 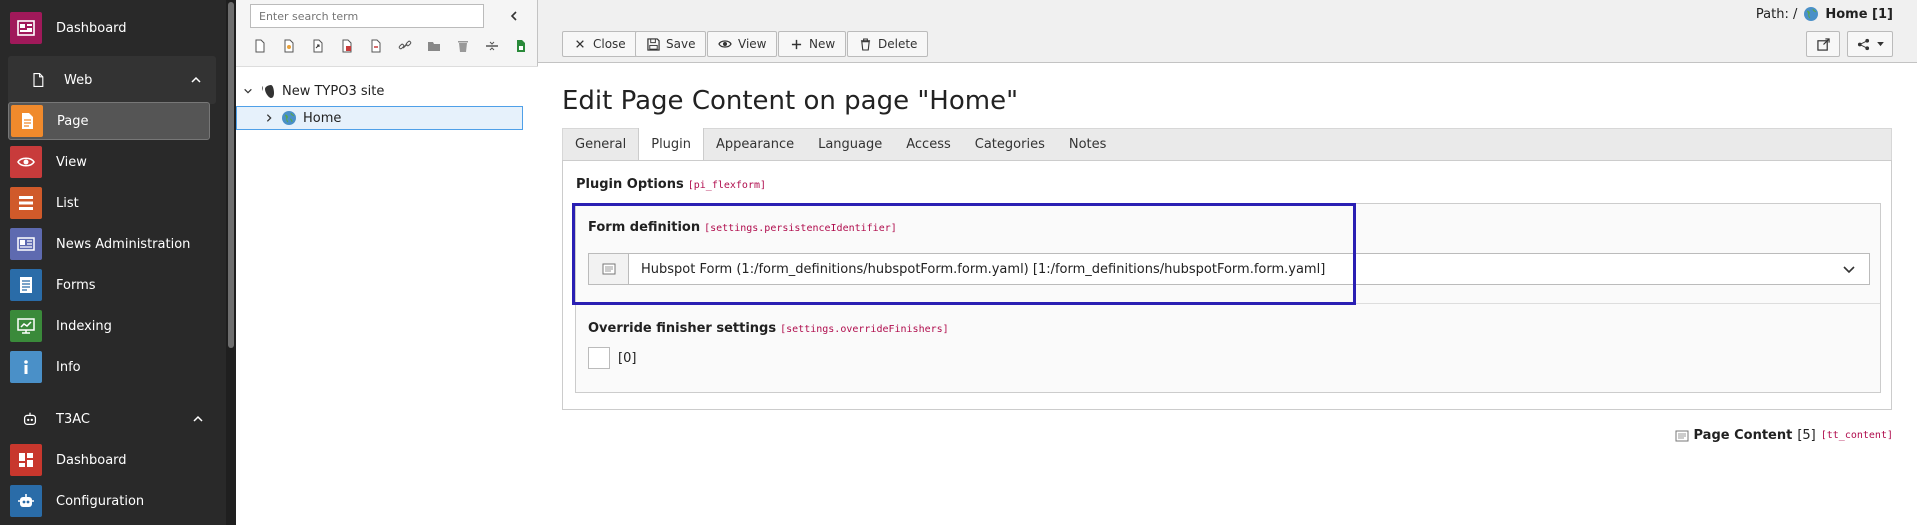 I want to click on collapse-tree-icon, so click(x=514, y=16).